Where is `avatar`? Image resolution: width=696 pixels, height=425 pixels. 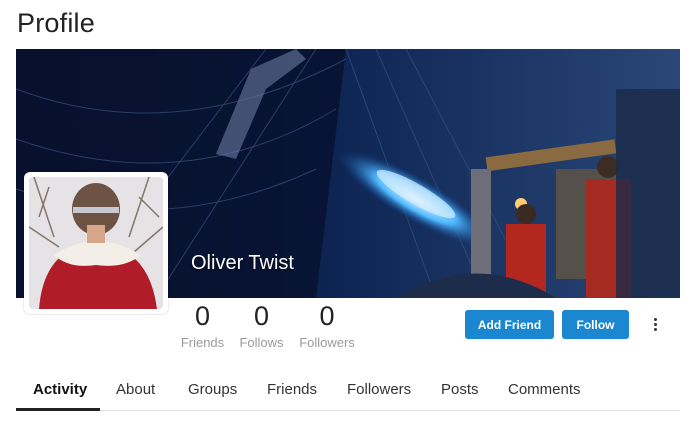
avatar is located at coordinates (96, 243).